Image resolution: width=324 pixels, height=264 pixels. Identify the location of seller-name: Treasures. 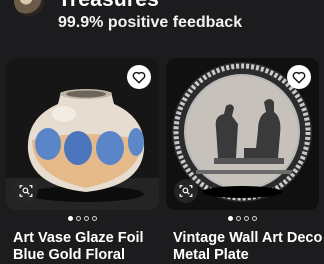
(108, 6).